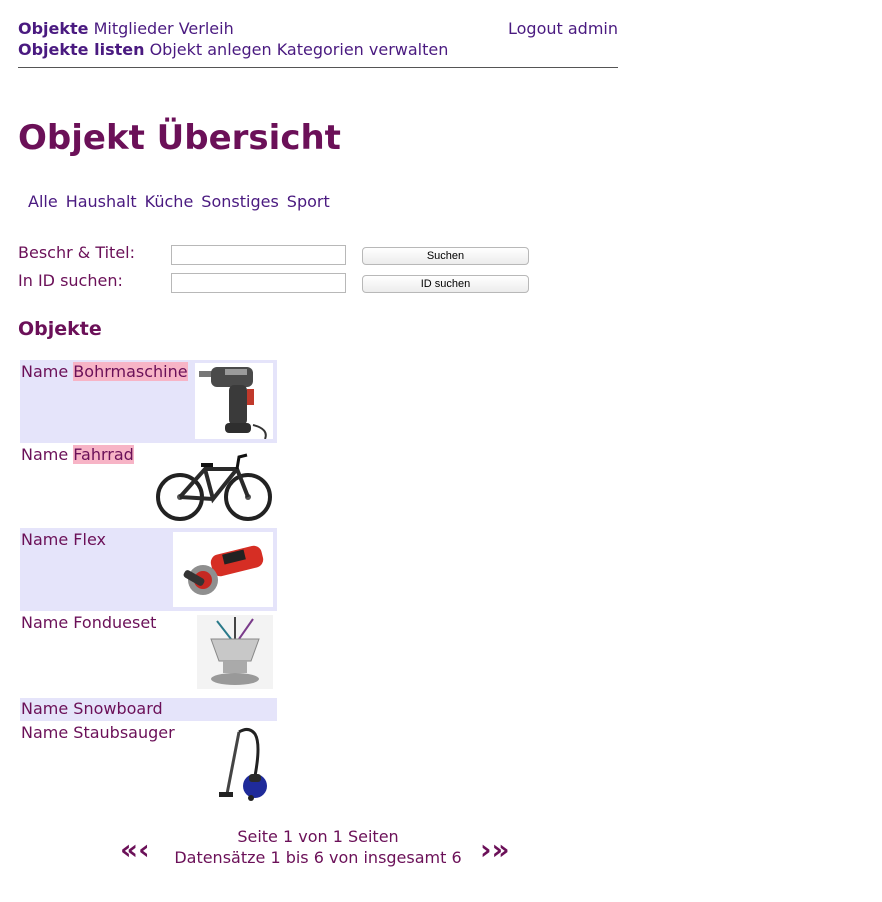  Describe the element at coordinates (179, 138) in the screenshot. I see `page-title: Objekt Übersicht` at that location.